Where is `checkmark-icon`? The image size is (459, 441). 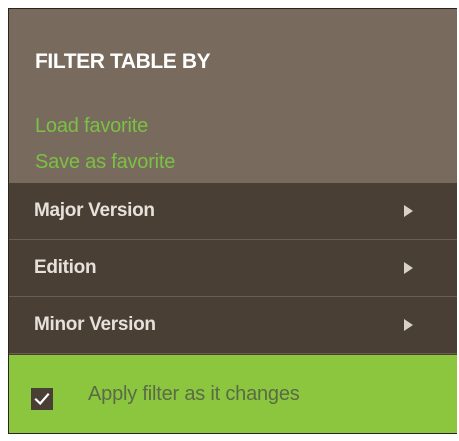
checkmark-icon is located at coordinates (42, 399).